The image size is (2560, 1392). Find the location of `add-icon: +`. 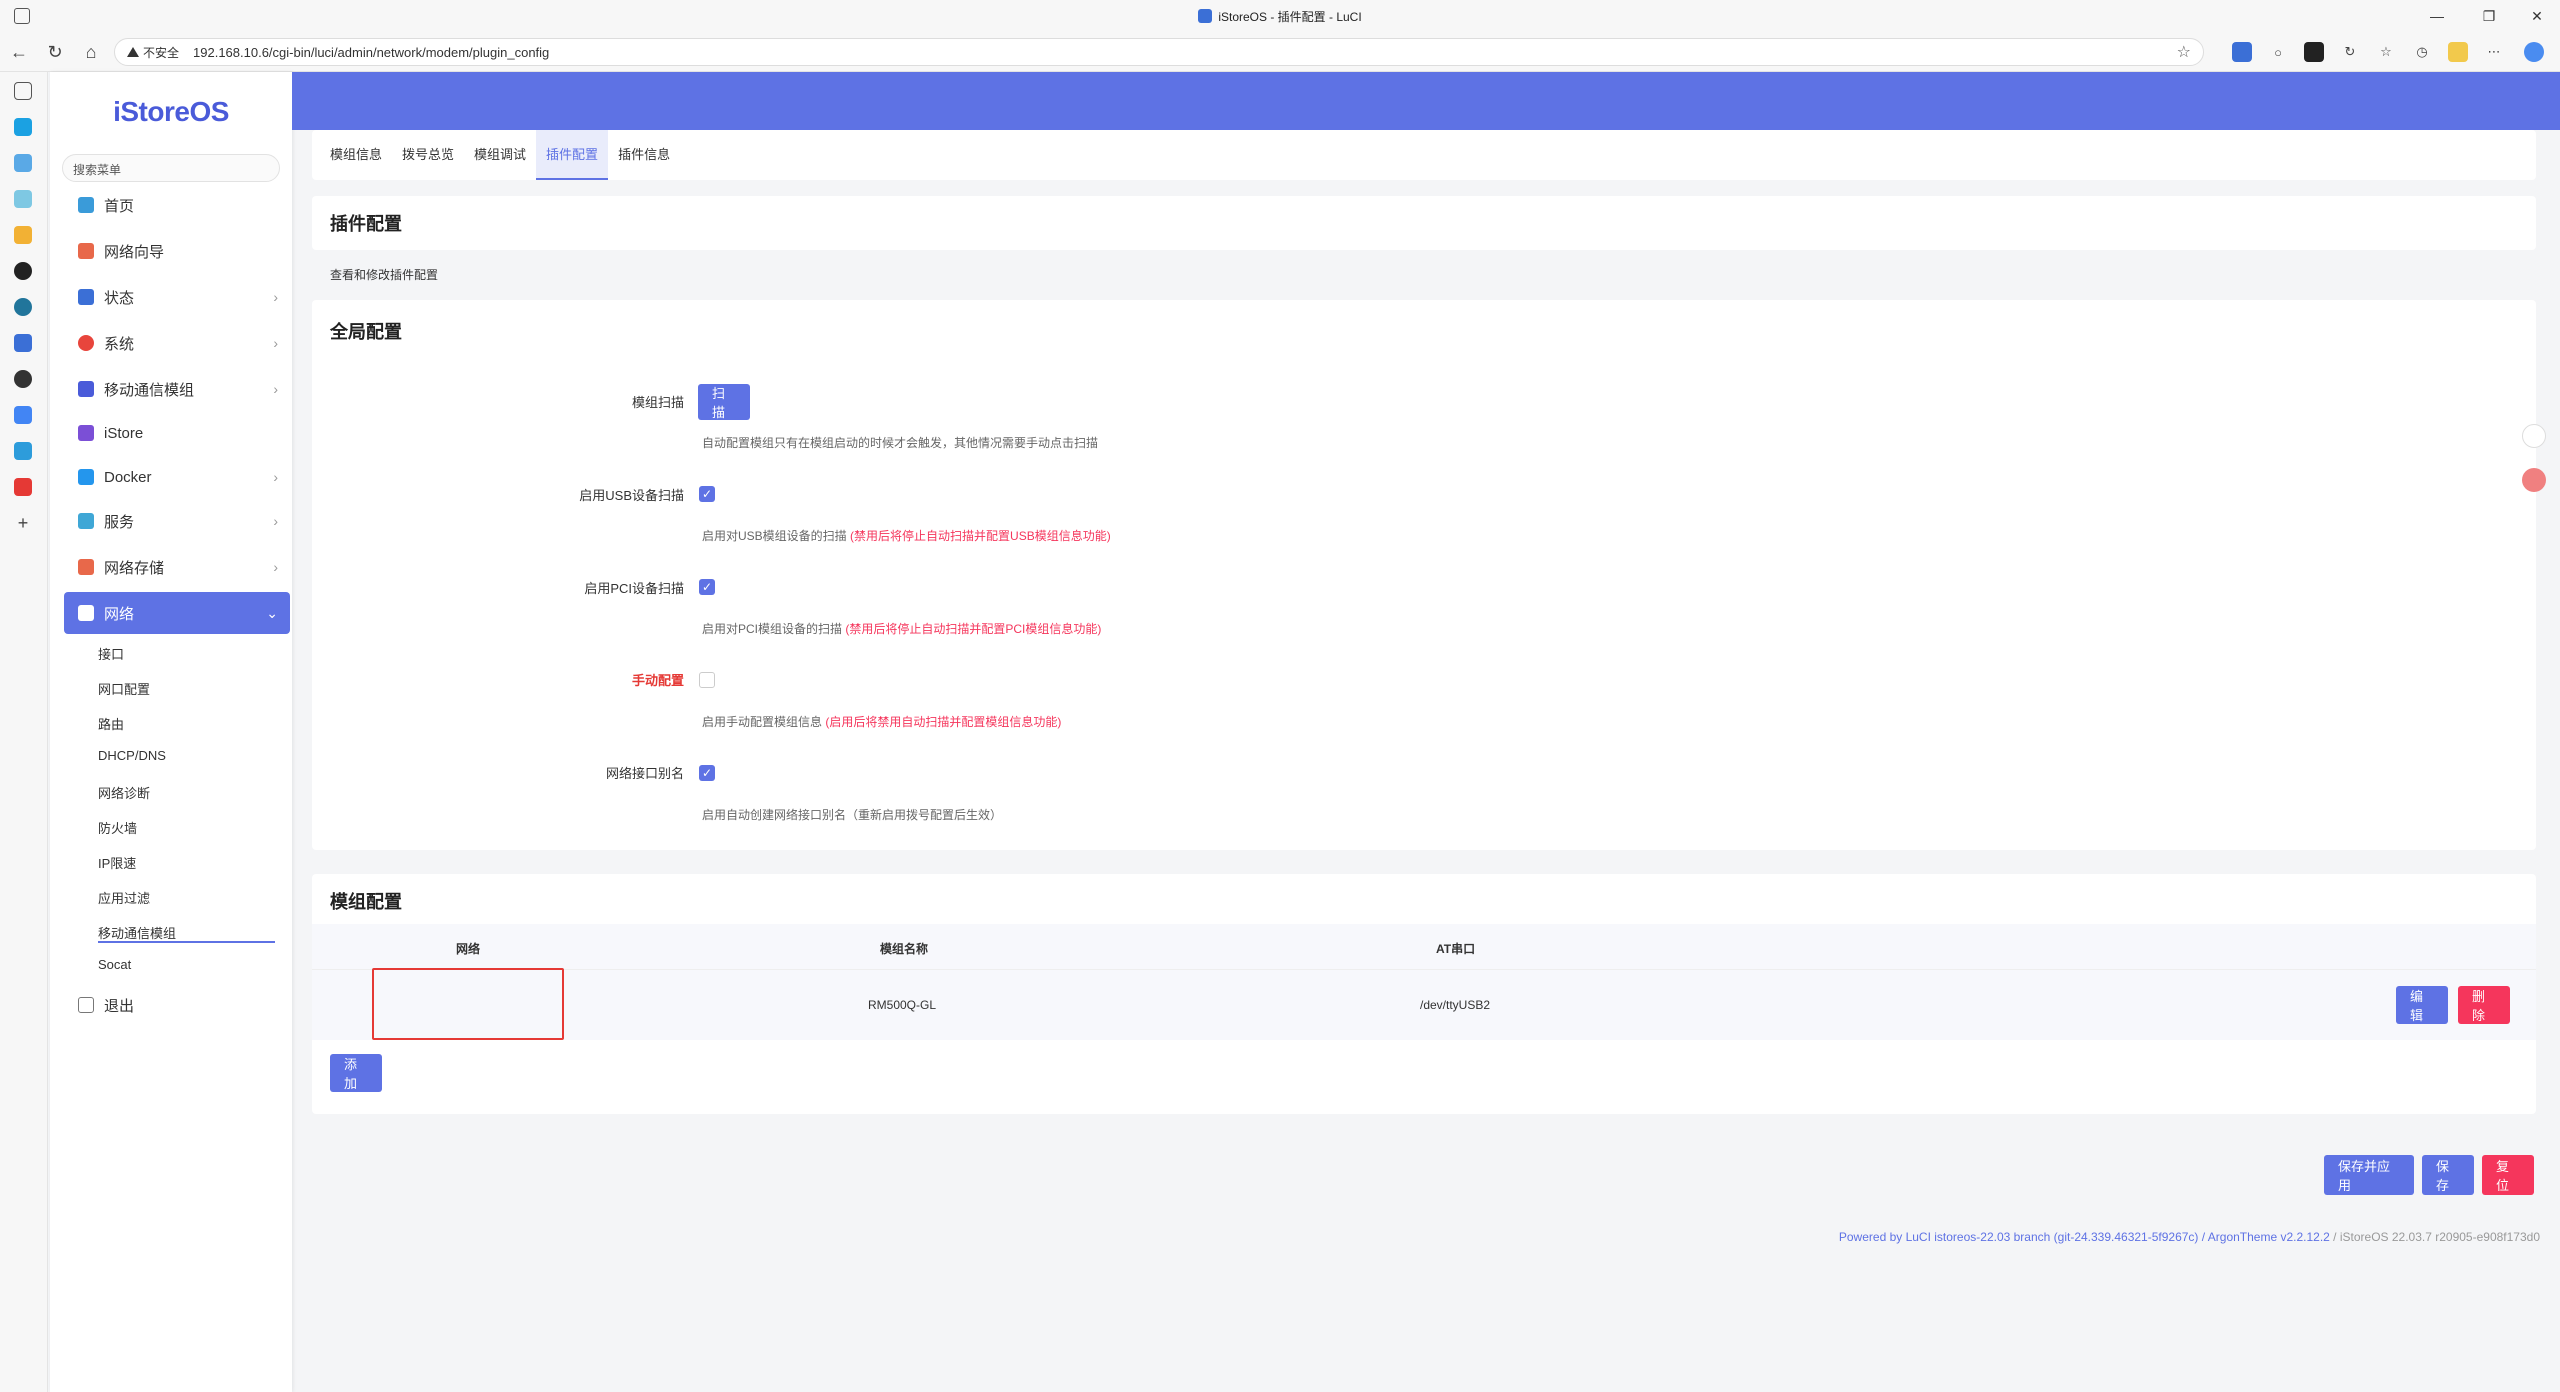

add-icon: + is located at coordinates (23, 523).